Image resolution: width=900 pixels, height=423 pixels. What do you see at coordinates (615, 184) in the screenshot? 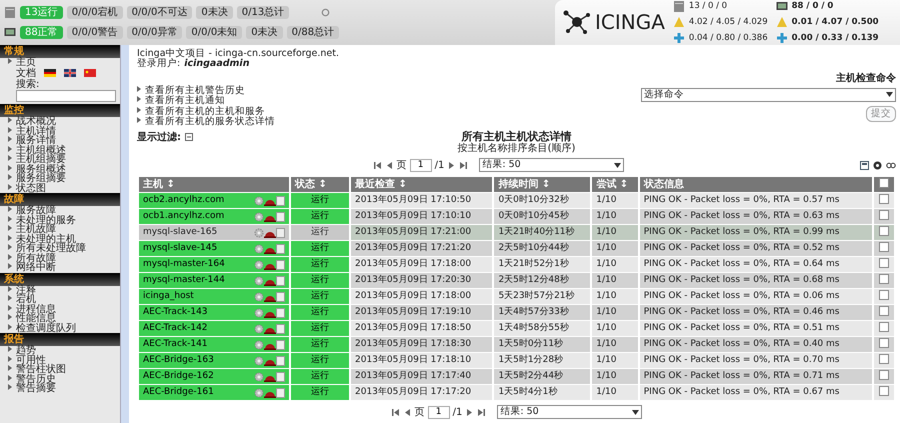
I see `column-header: 尝试 ↕` at bounding box center [615, 184].